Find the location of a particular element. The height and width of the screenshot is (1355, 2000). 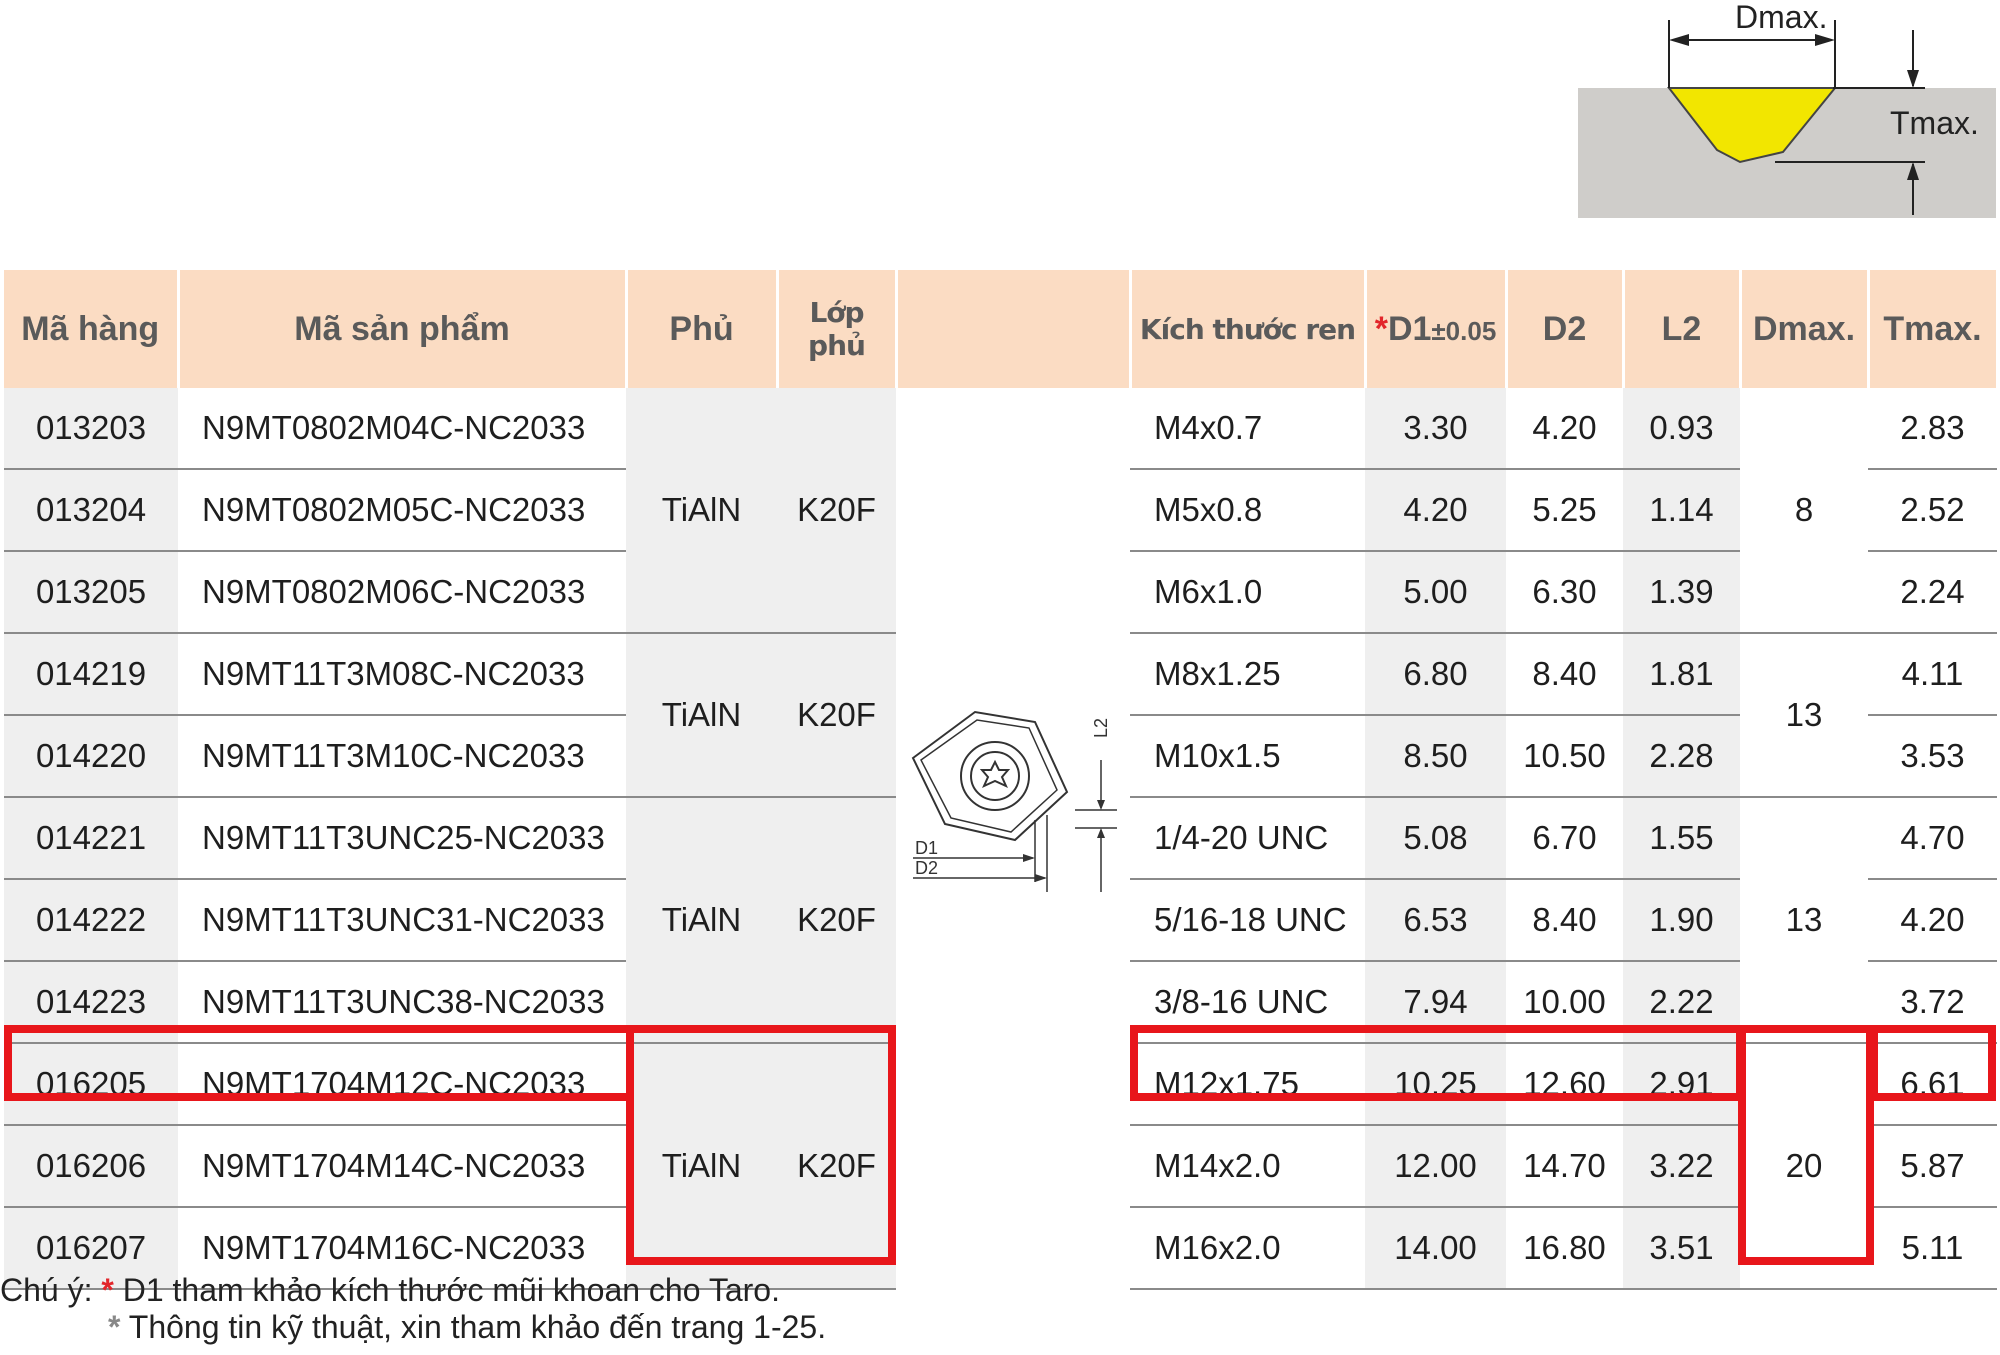

header-phu: Phủ is located at coordinates (702, 329).